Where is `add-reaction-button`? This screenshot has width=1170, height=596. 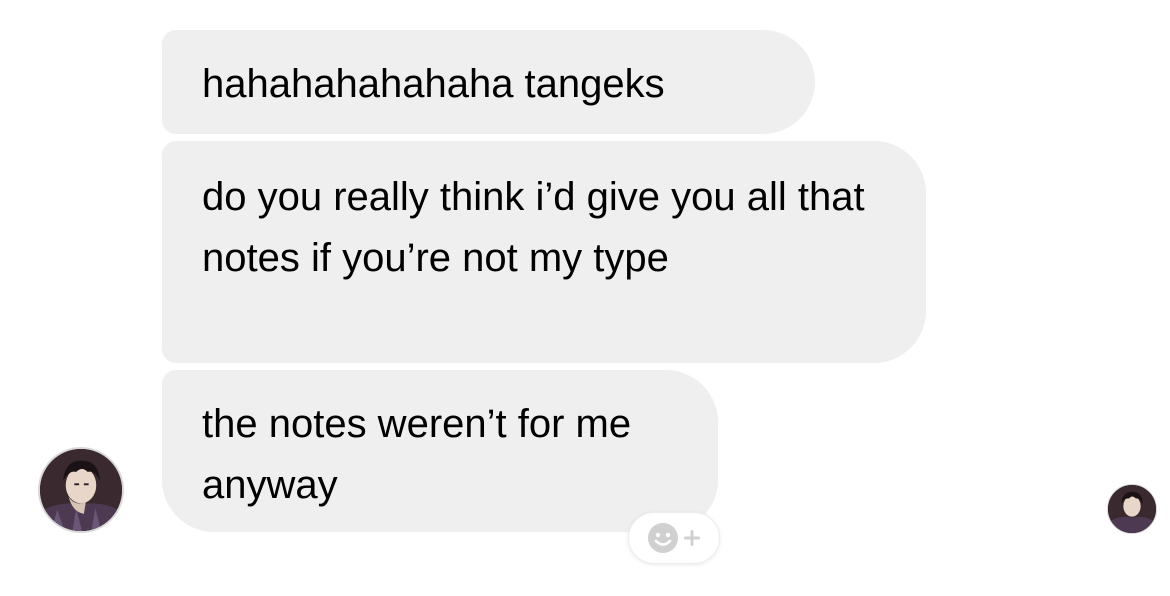
add-reaction-button is located at coordinates (674, 538).